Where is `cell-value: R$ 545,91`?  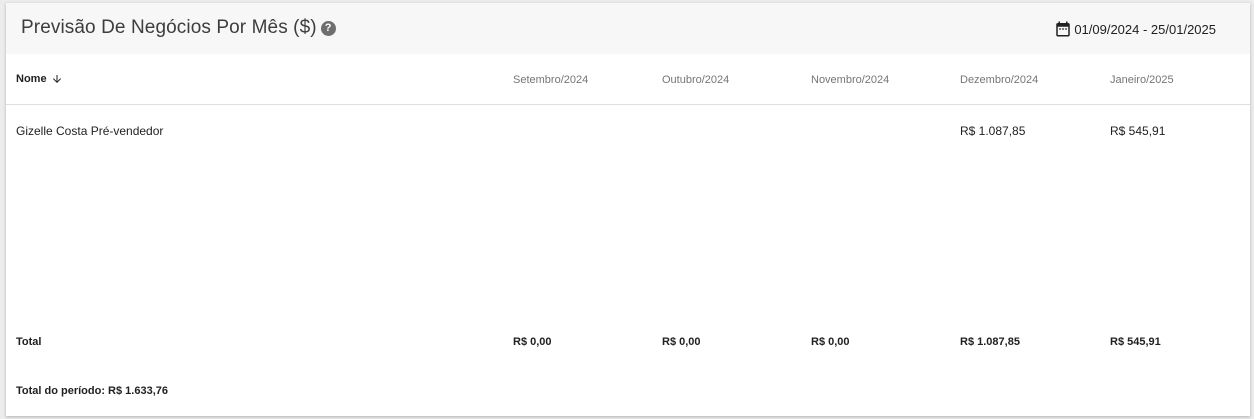
cell-value: R$ 545,91 is located at coordinates (1138, 131).